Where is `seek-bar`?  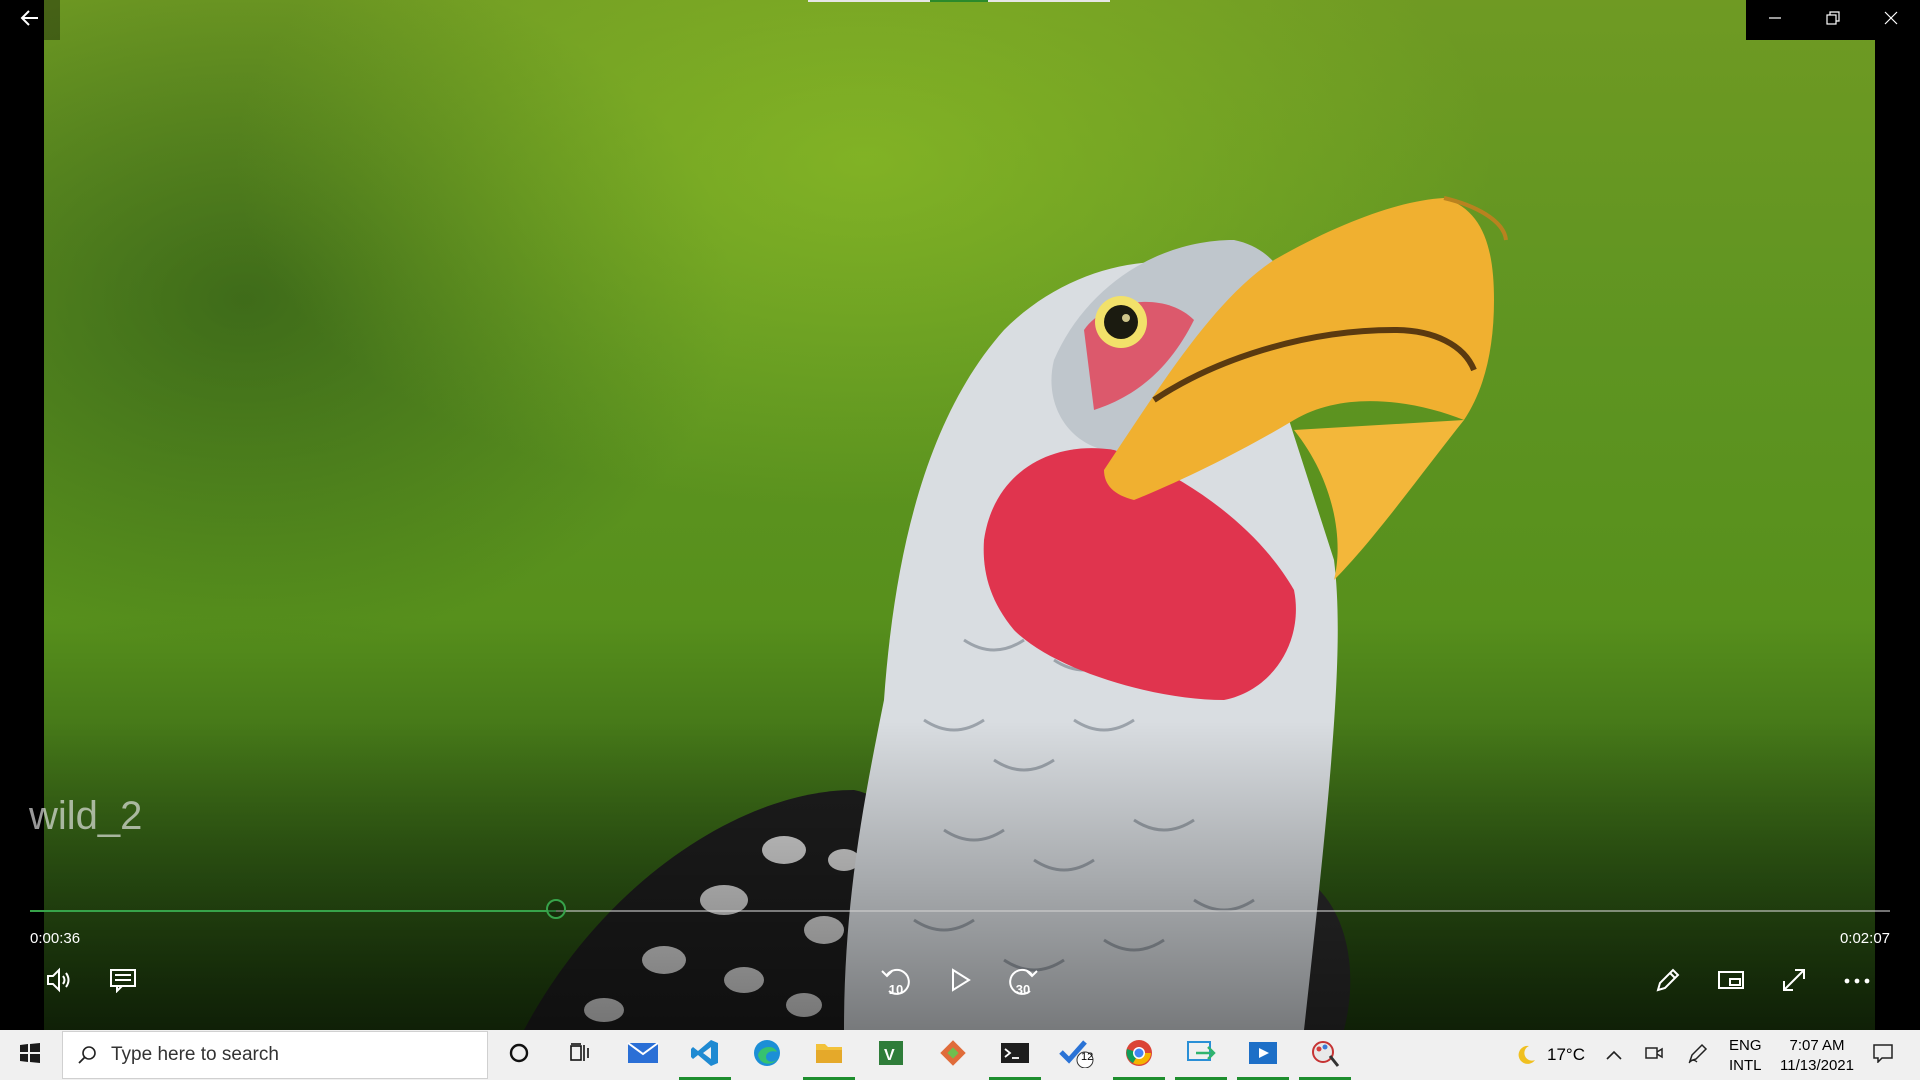 seek-bar is located at coordinates (960, 909).